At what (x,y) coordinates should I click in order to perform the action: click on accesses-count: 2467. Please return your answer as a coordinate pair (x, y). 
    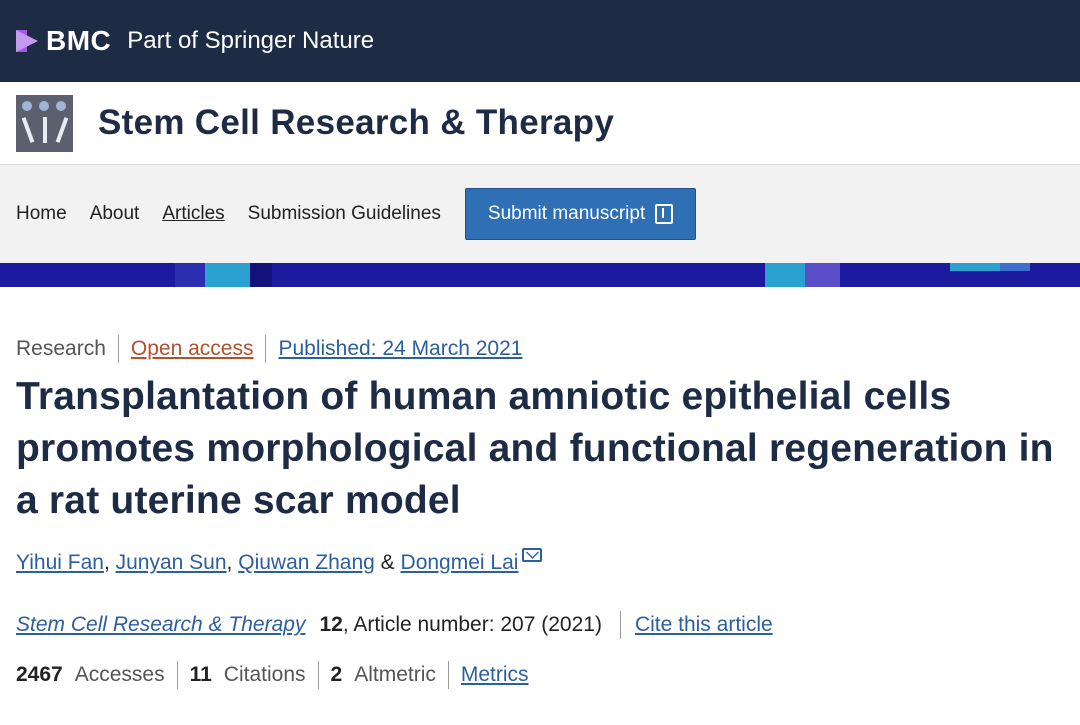
    Looking at the image, I should click on (39, 674).